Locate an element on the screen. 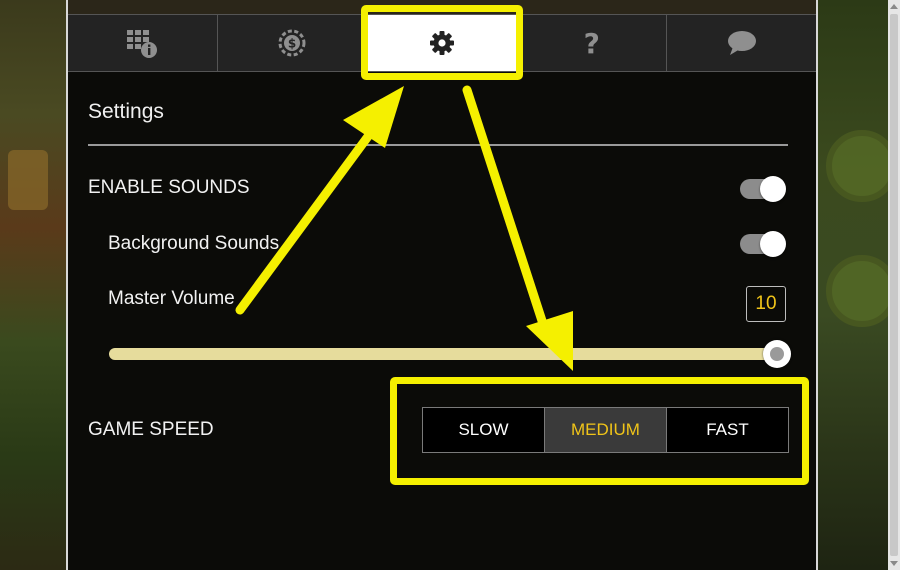  enable-sounds-toggle is located at coordinates (763, 189).